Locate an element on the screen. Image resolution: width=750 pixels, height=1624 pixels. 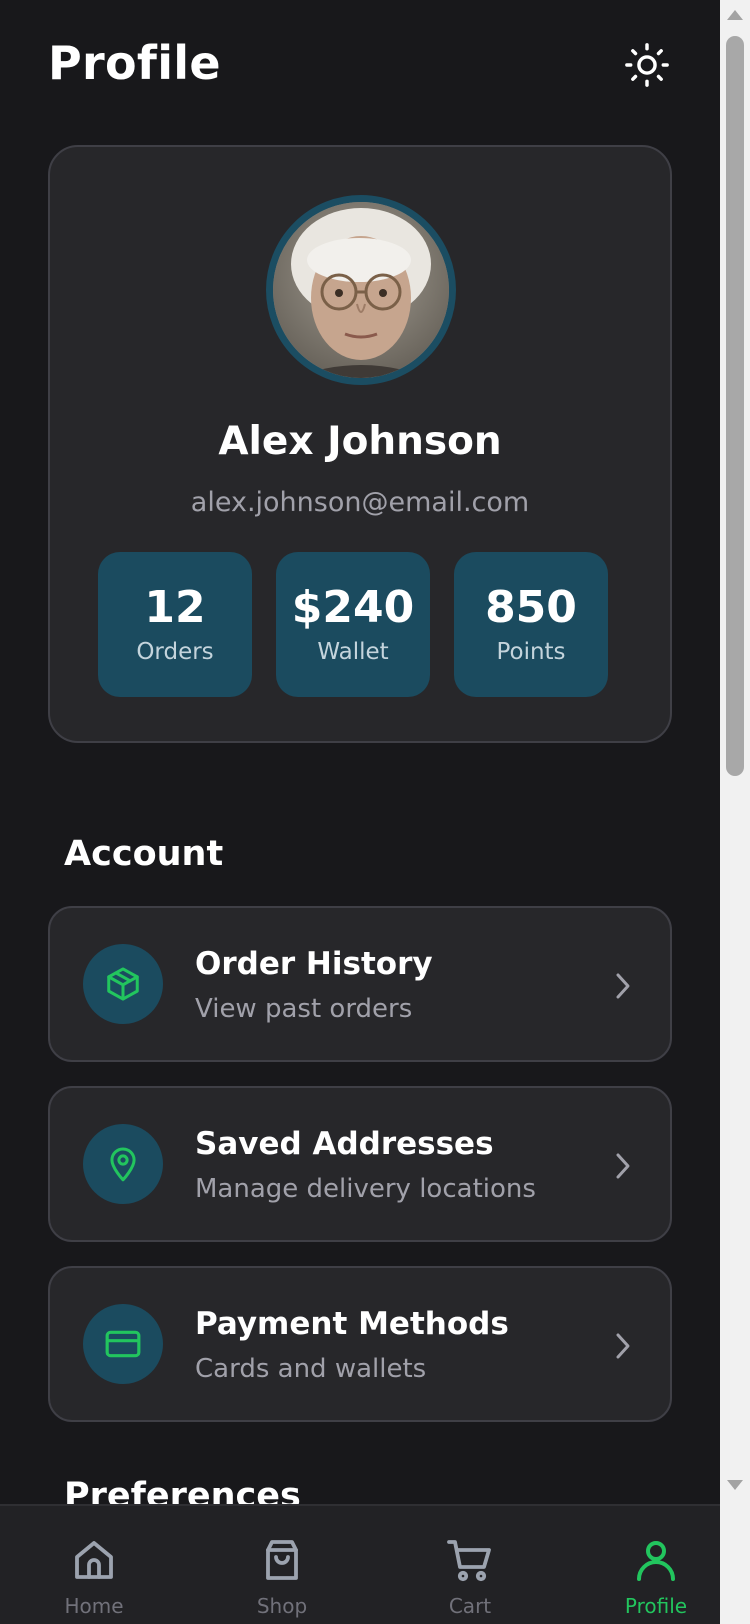
home-icon is located at coordinates (94, 1560).